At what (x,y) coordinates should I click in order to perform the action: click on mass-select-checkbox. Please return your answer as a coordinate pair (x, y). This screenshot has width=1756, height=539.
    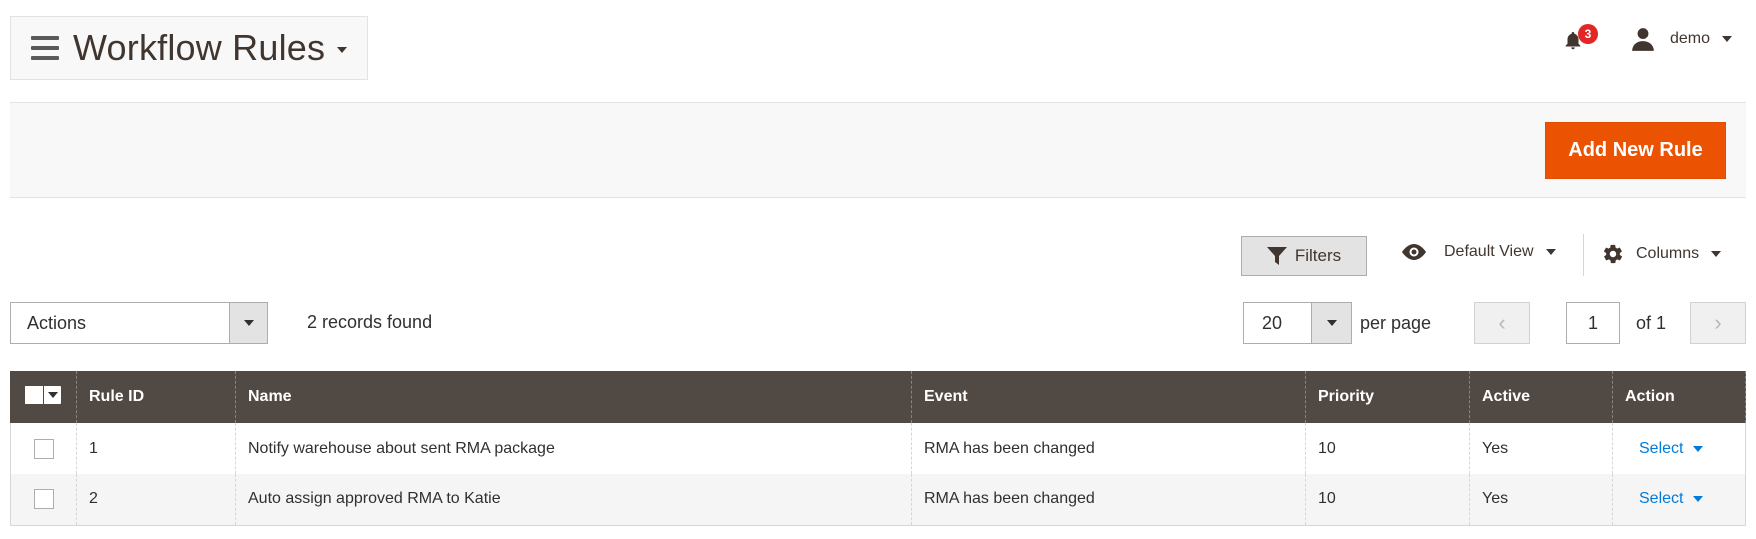
    Looking at the image, I should click on (43, 394).